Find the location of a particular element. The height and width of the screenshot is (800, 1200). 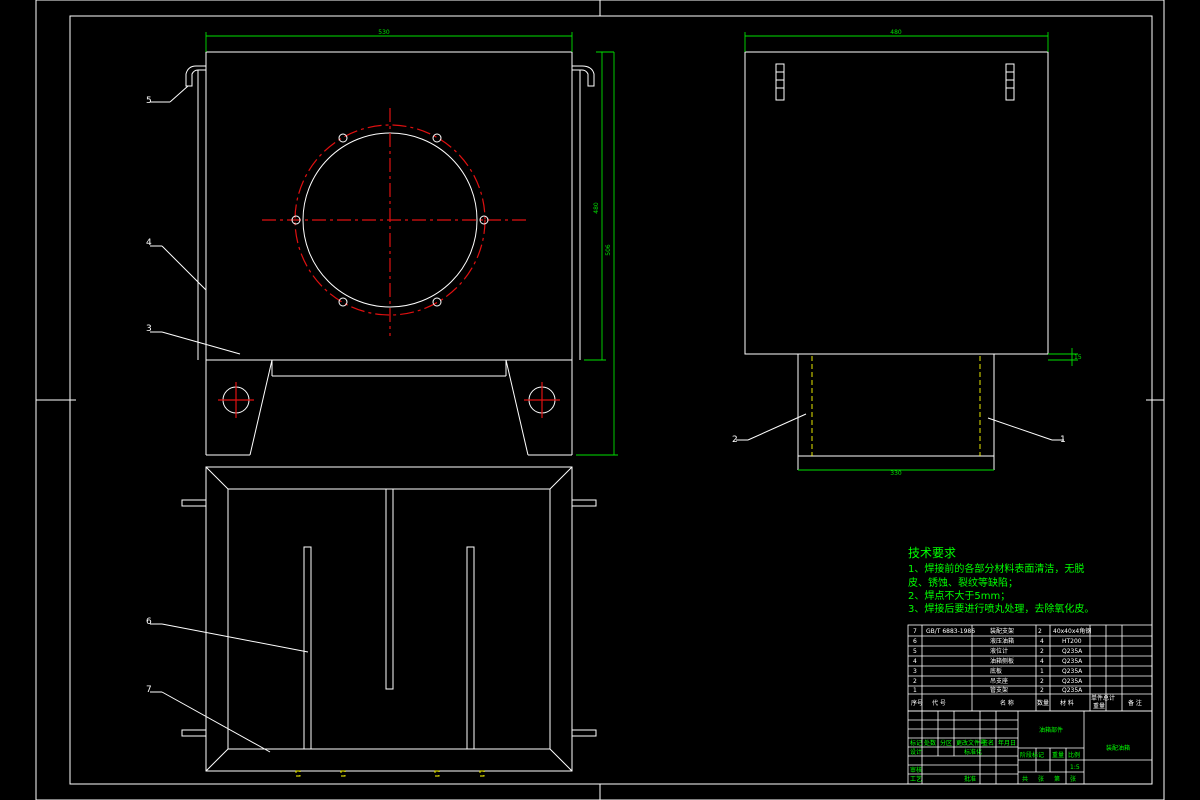

svg-text: 吊支座 is located at coordinates (999, 681).